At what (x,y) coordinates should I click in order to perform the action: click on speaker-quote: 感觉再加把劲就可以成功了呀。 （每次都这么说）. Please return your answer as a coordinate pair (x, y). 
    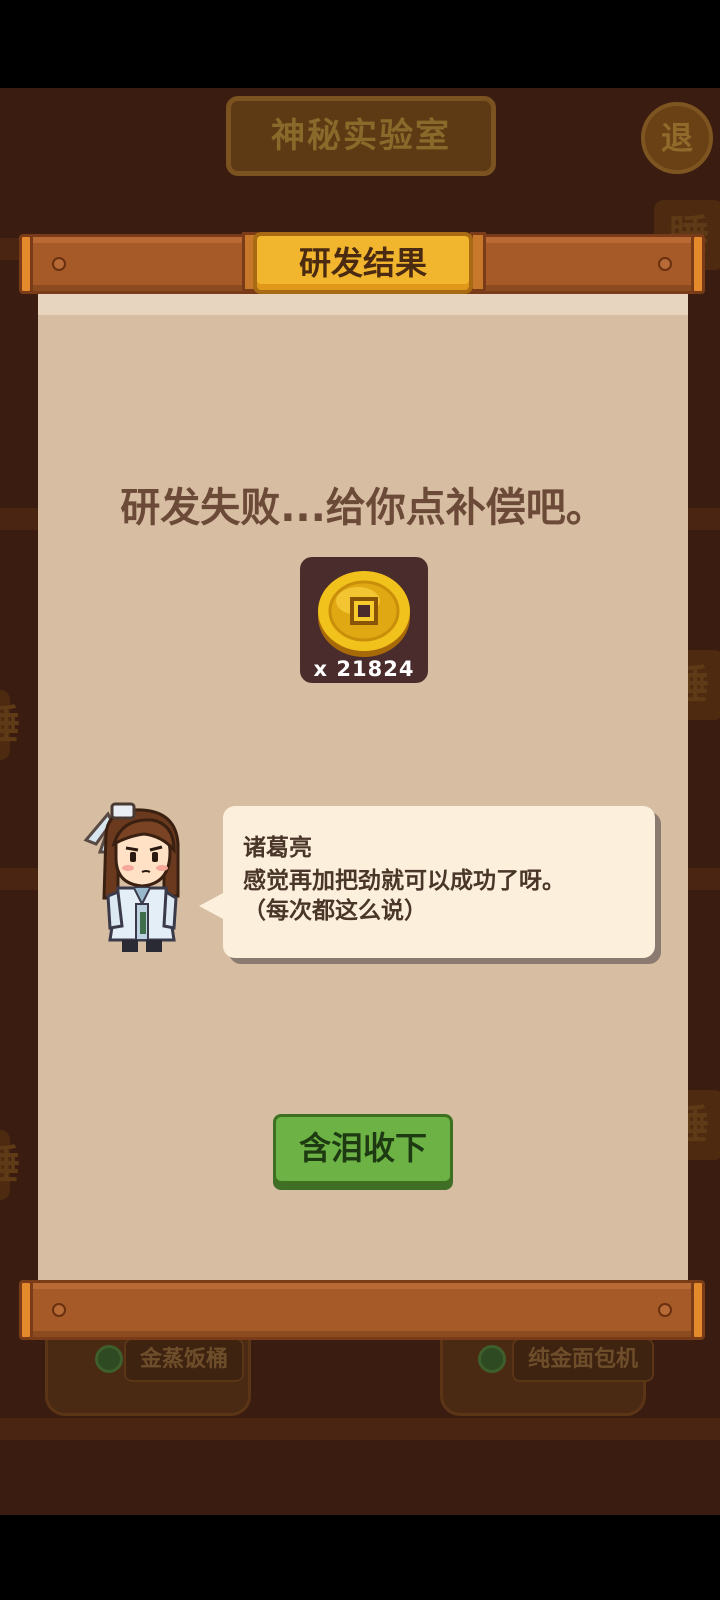
    Looking at the image, I should click on (404, 896).